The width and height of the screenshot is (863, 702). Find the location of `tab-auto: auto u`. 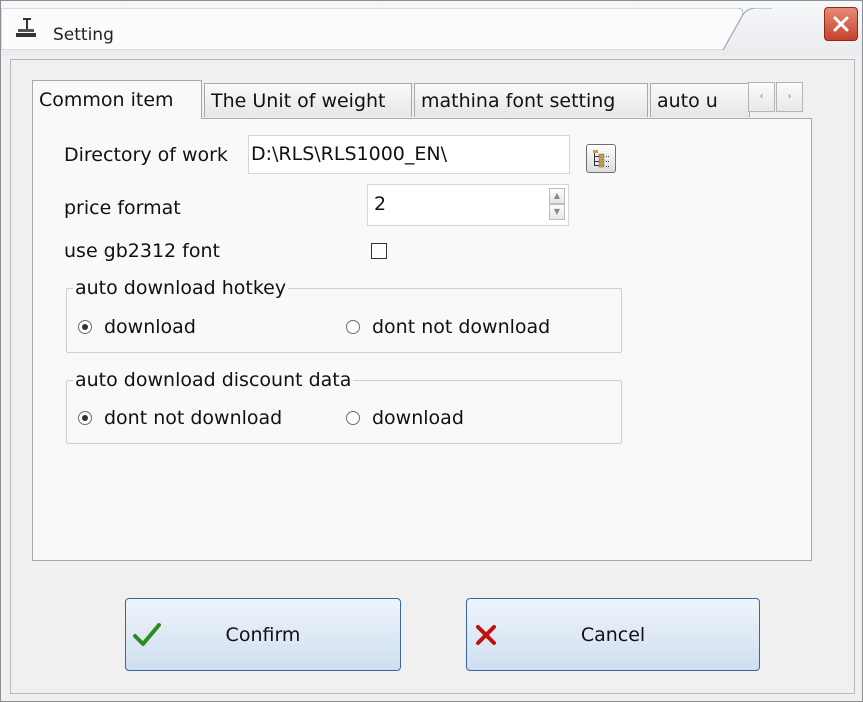

tab-auto: auto u is located at coordinates (700, 100).